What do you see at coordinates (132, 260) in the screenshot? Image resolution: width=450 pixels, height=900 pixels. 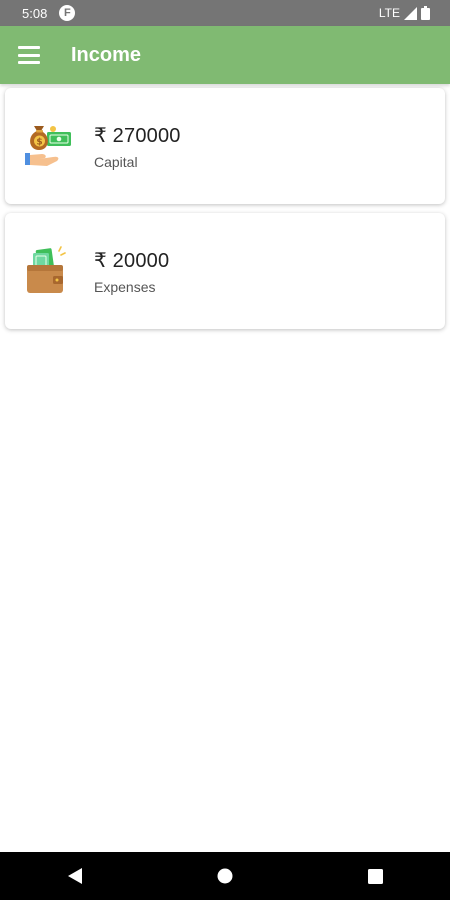 I see `expenses-amount: ₹ 20000` at bounding box center [132, 260].